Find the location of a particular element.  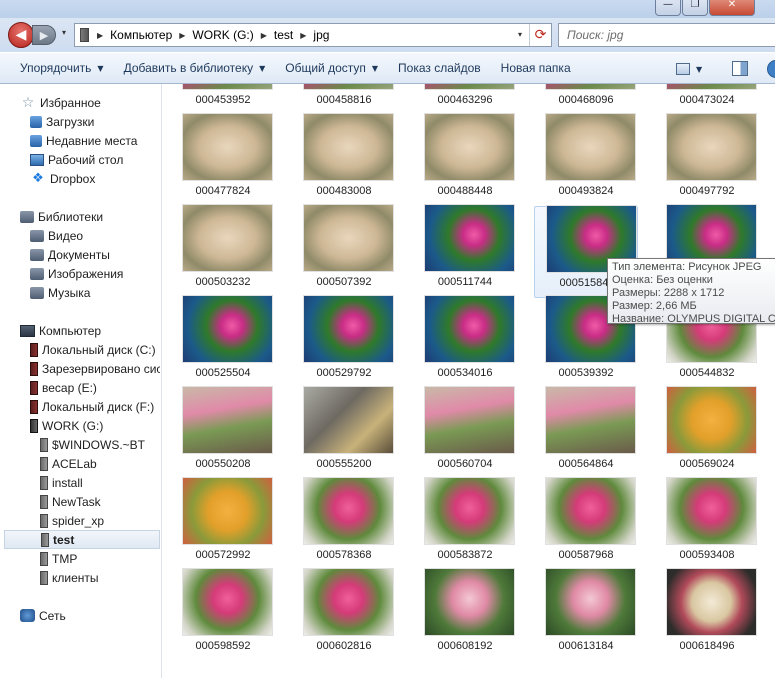

address-field: ▶ Компьютер ▶ WORK (G:) ▶ test ▶ jpg ▾ ⟳ is located at coordinates (313, 35).